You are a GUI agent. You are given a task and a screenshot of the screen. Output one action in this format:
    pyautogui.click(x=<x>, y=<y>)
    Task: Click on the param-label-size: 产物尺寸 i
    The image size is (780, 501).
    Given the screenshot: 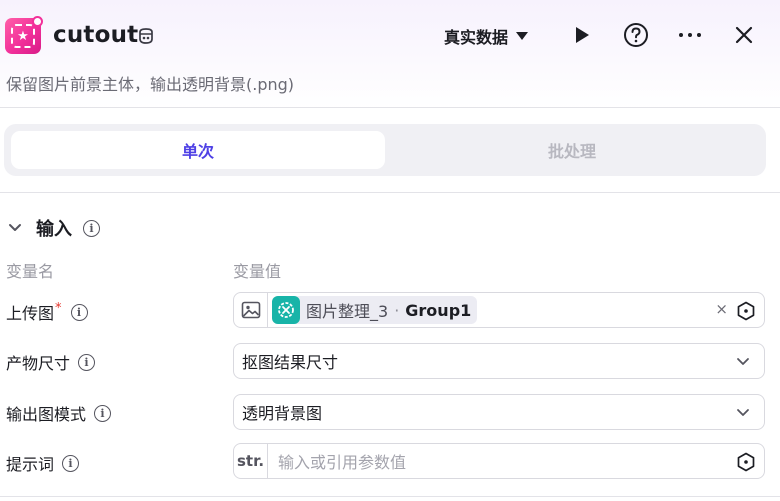 What is the action you would take?
    pyautogui.click(x=51, y=362)
    